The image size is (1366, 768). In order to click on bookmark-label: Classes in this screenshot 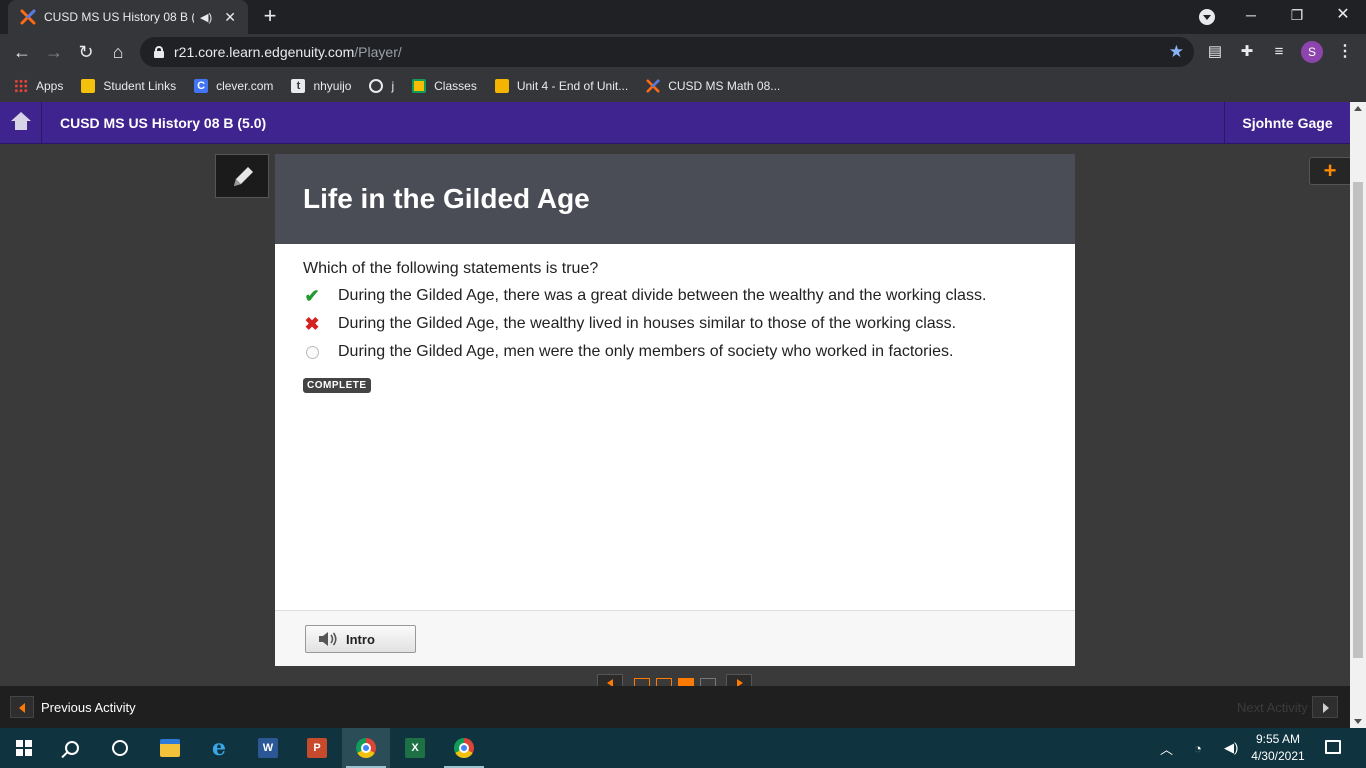, I will do `click(455, 86)`.